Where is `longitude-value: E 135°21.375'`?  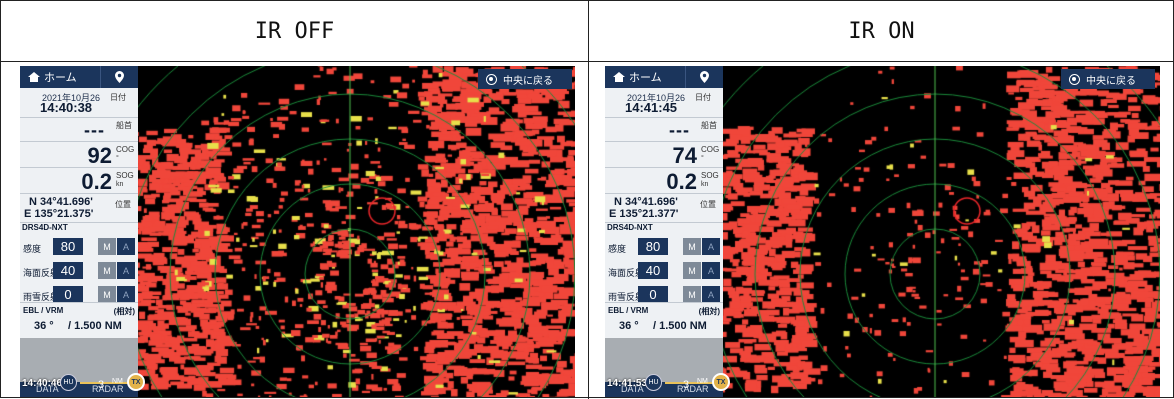
longitude-value: E 135°21.375' is located at coordinates (59, 214).